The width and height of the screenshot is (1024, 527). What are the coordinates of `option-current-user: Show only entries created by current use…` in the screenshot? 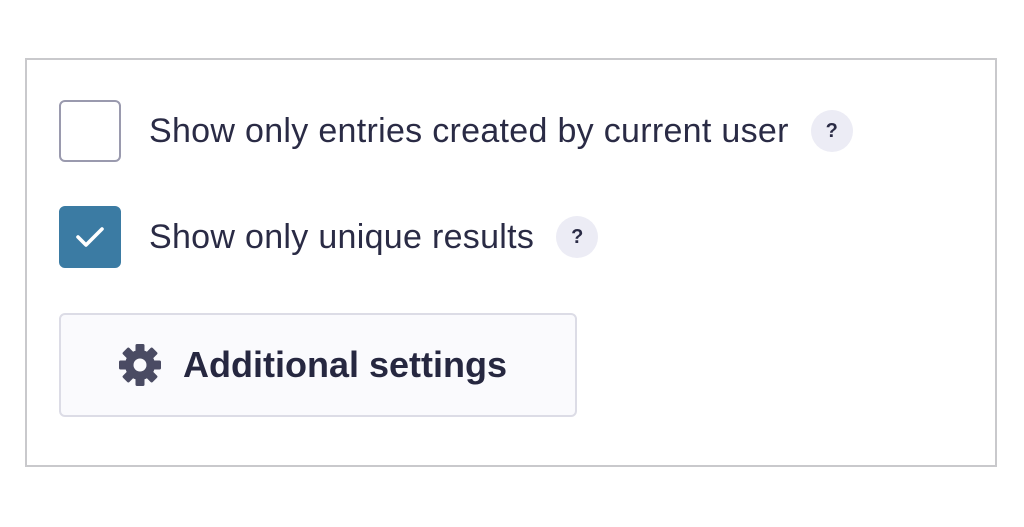 It's located at (456, 131).